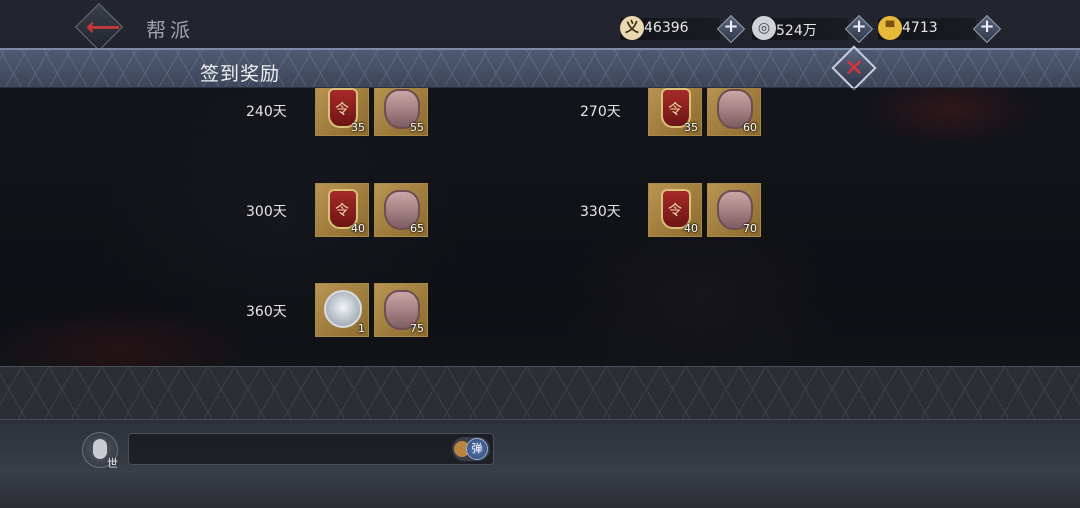  What do you see at coordinates (600, 212) in the screenshot?
I see `reward-day-label: 330天` at bounding box center [600, 212].